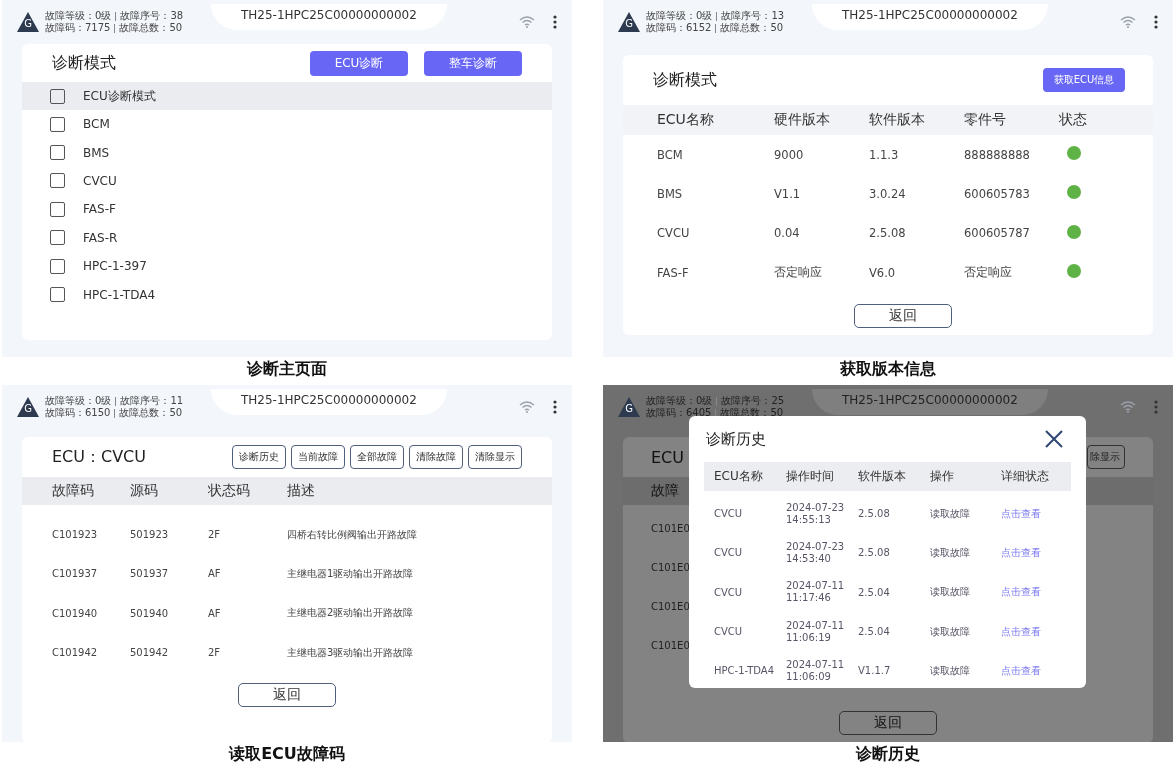 Image resolution: width=1174 pixels, height=771 pixels. What do you see at coordinates (985, 120) in the screenshot?
I see `column-header: 零件号` at bounding box center [985, 120].